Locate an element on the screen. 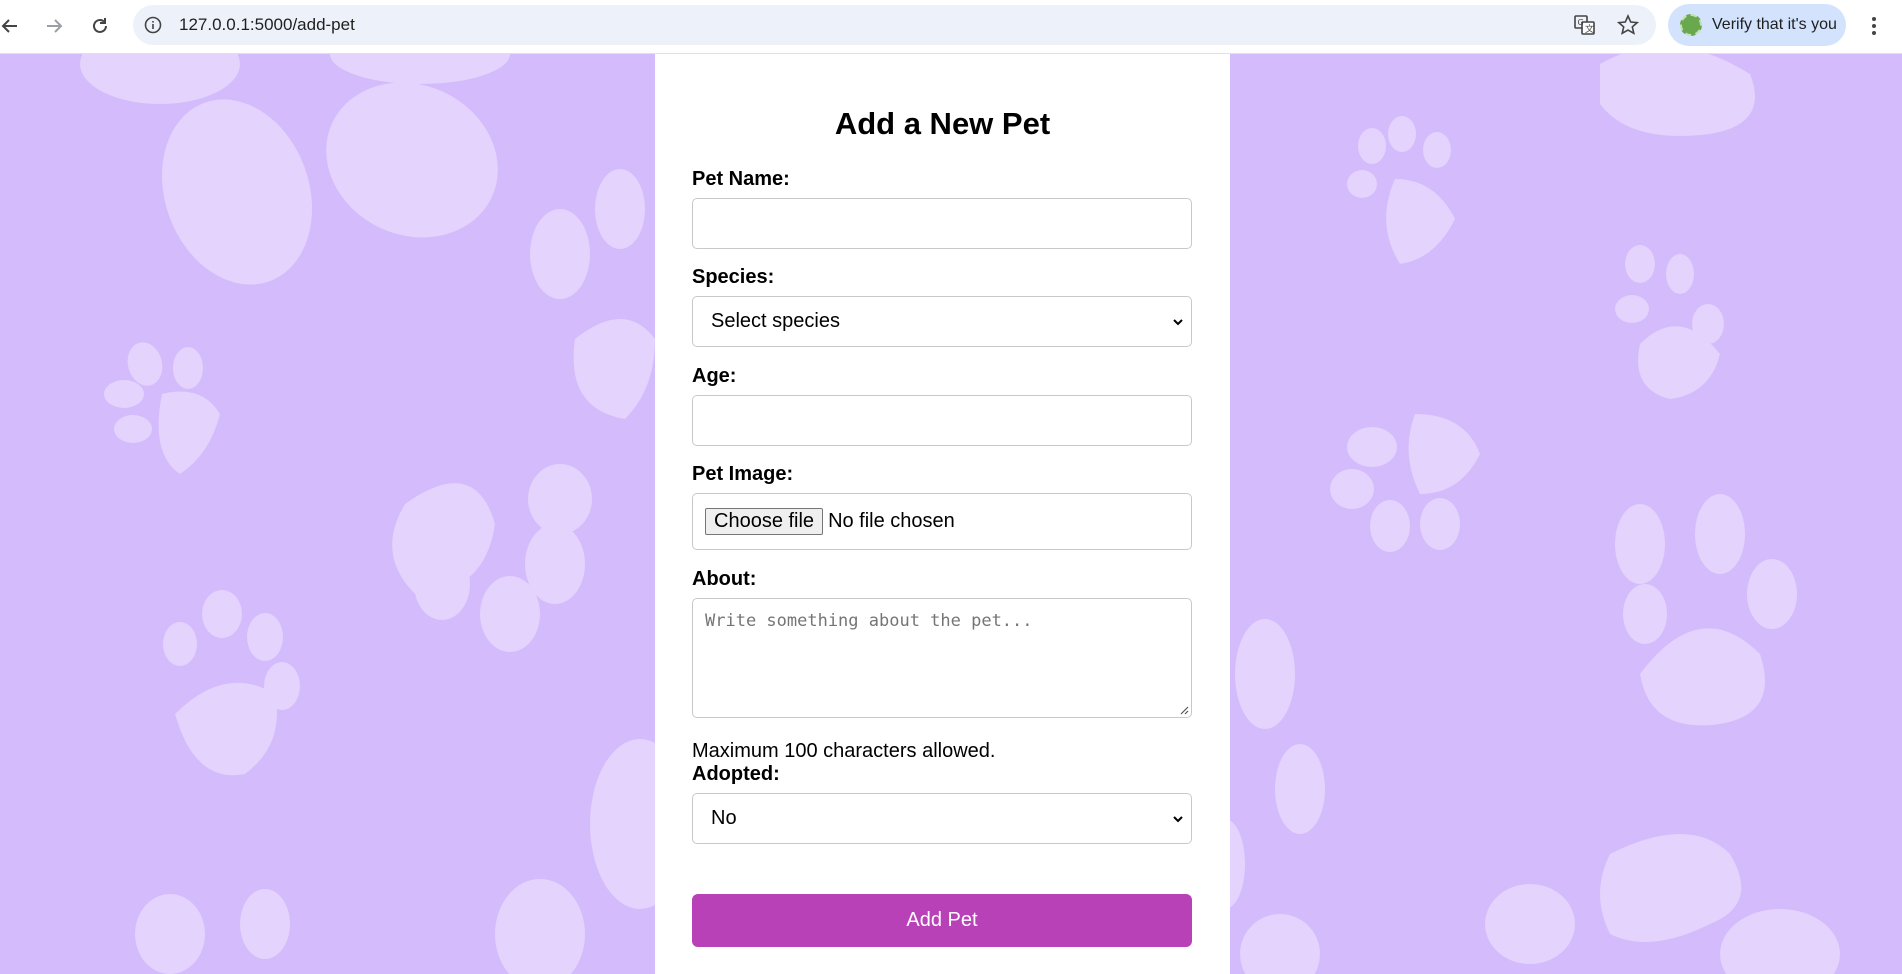  pet-image-label: Pet Image: is located at coordinates (743, 474).